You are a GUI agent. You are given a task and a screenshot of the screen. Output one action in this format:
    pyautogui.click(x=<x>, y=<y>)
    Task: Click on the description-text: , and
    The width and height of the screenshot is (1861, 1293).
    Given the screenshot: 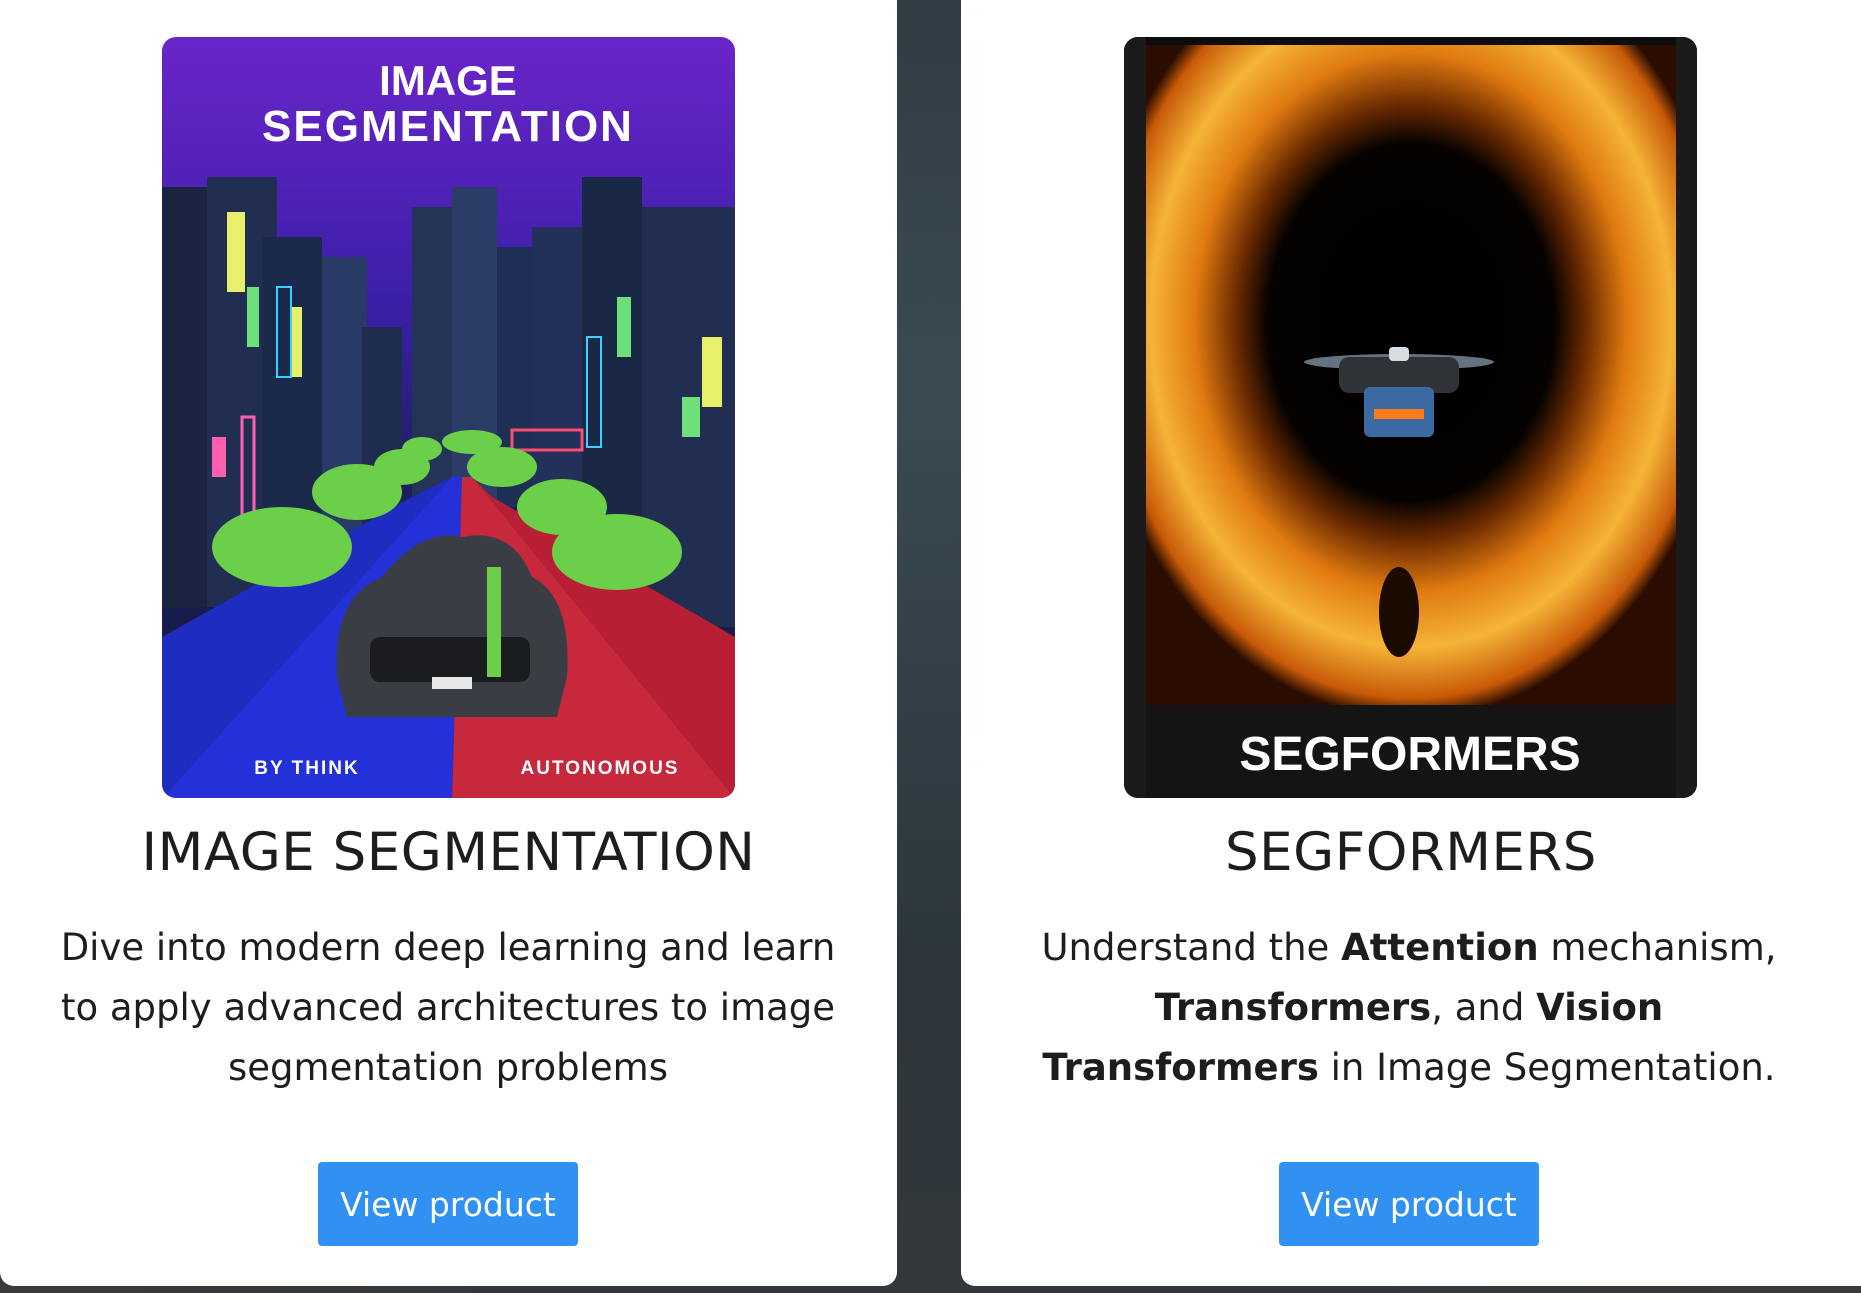 What is the action you would take?
    pyautogui.click(x=1484, y=1007)
    